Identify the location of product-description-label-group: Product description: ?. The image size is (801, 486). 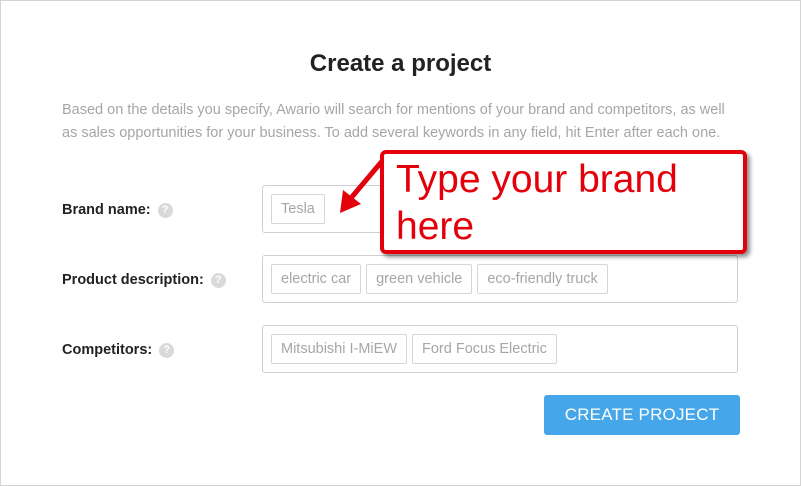
(144, 280).